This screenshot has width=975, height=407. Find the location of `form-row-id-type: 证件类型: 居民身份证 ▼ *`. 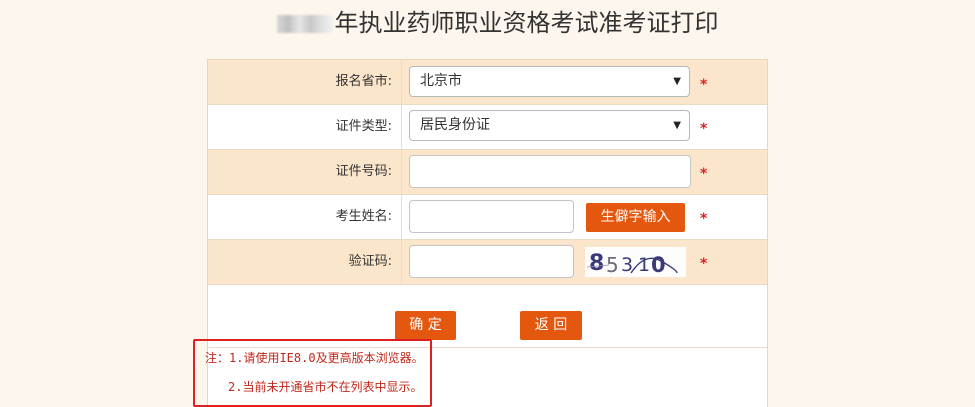

form-row-id-type: 证件类型: 居民身份证 ▼ * is located at coordinates (487, 127).